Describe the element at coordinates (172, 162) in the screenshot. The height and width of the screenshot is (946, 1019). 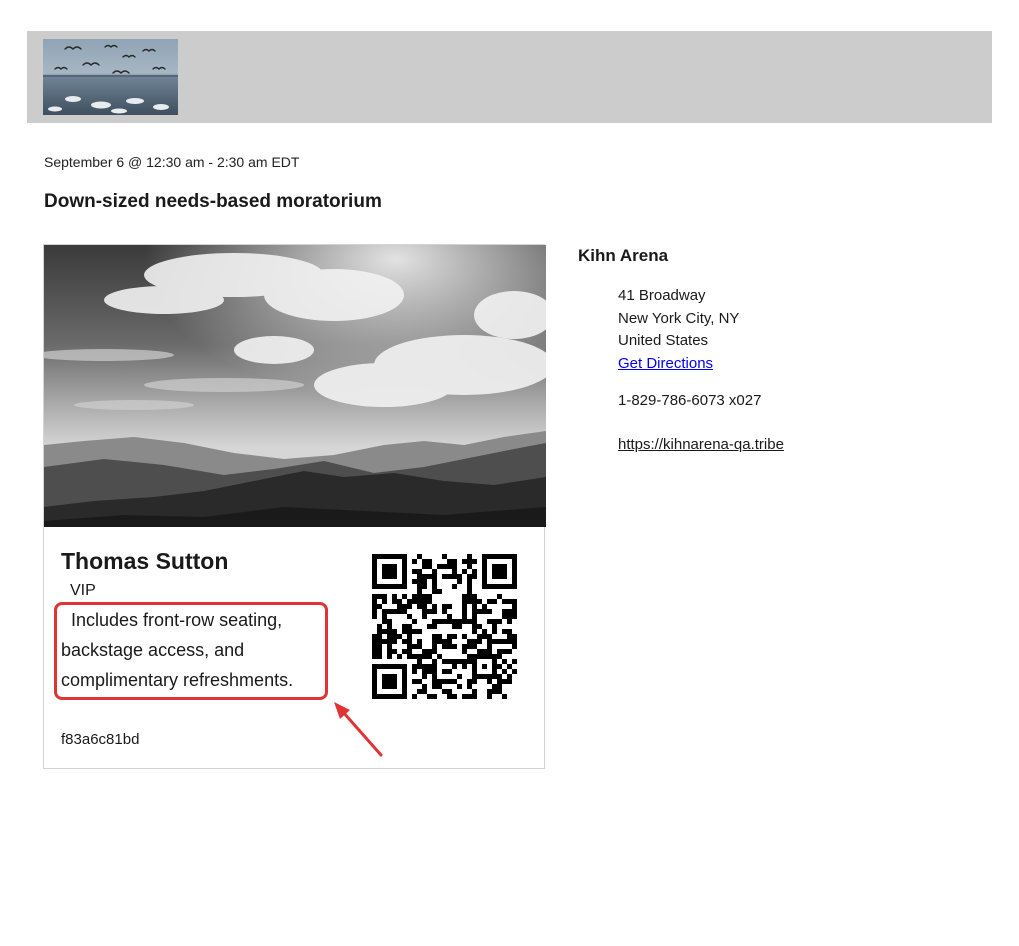
I see `event-datetime: September 6 @ 12:30 am - 2:30 am EDT` at that location.